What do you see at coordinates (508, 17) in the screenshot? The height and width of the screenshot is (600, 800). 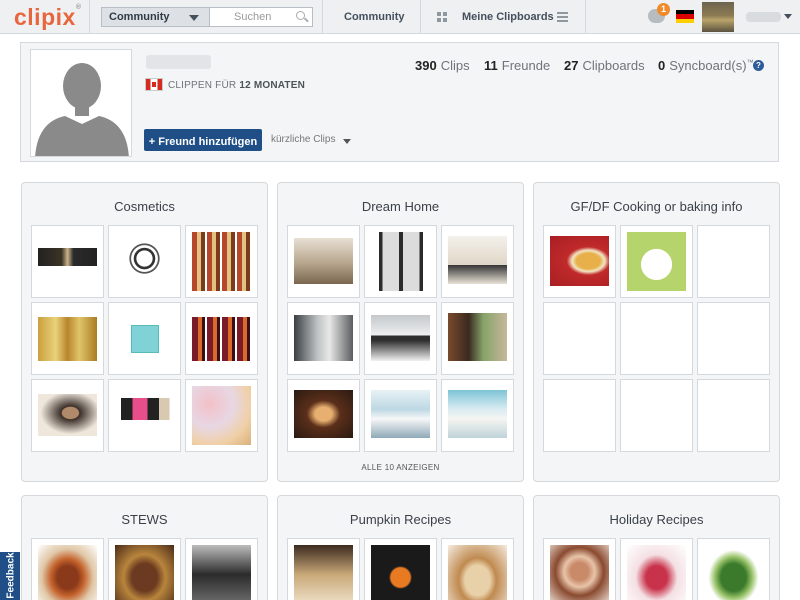 I see `my-clipboards-link: Meine Clipboards` at bounding box center [508, 17].